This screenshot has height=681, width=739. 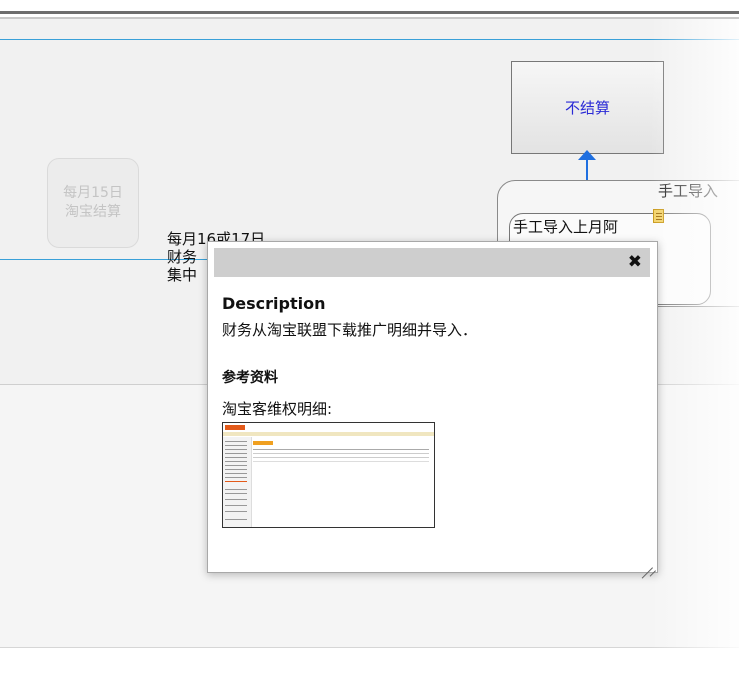 I want to click on node-label-line1: 每月15日, so click(x=93, y=193).